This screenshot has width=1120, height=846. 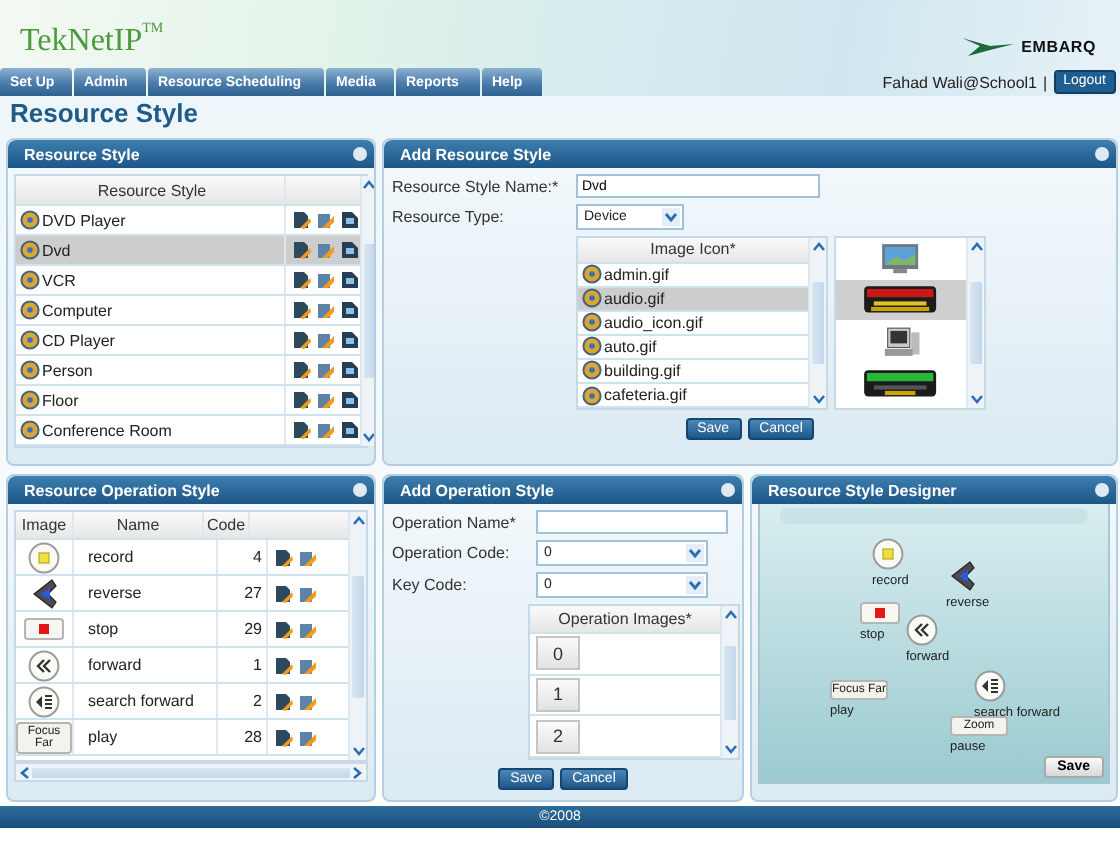 I want to click on table-row: Person, so click(x=188, y=371).